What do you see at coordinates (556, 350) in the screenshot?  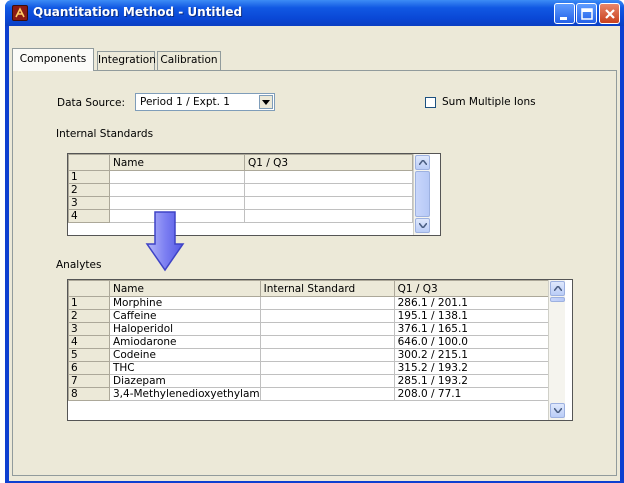 I see `analytes-scrollbar` at bounding box center [556, 350].